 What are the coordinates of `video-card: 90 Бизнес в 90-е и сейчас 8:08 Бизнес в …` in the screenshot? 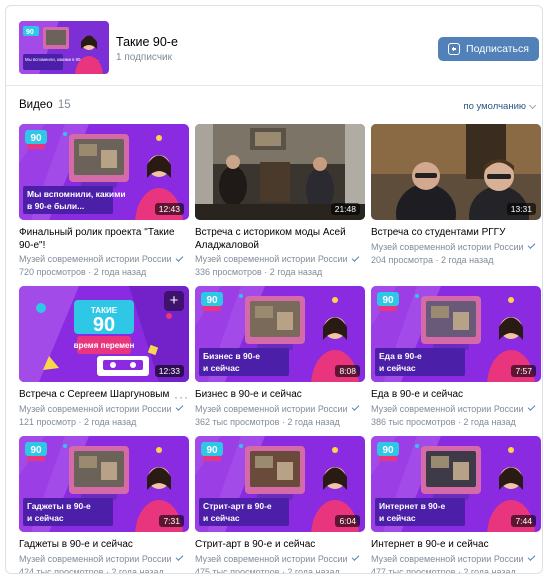 It's located at (280, 356).